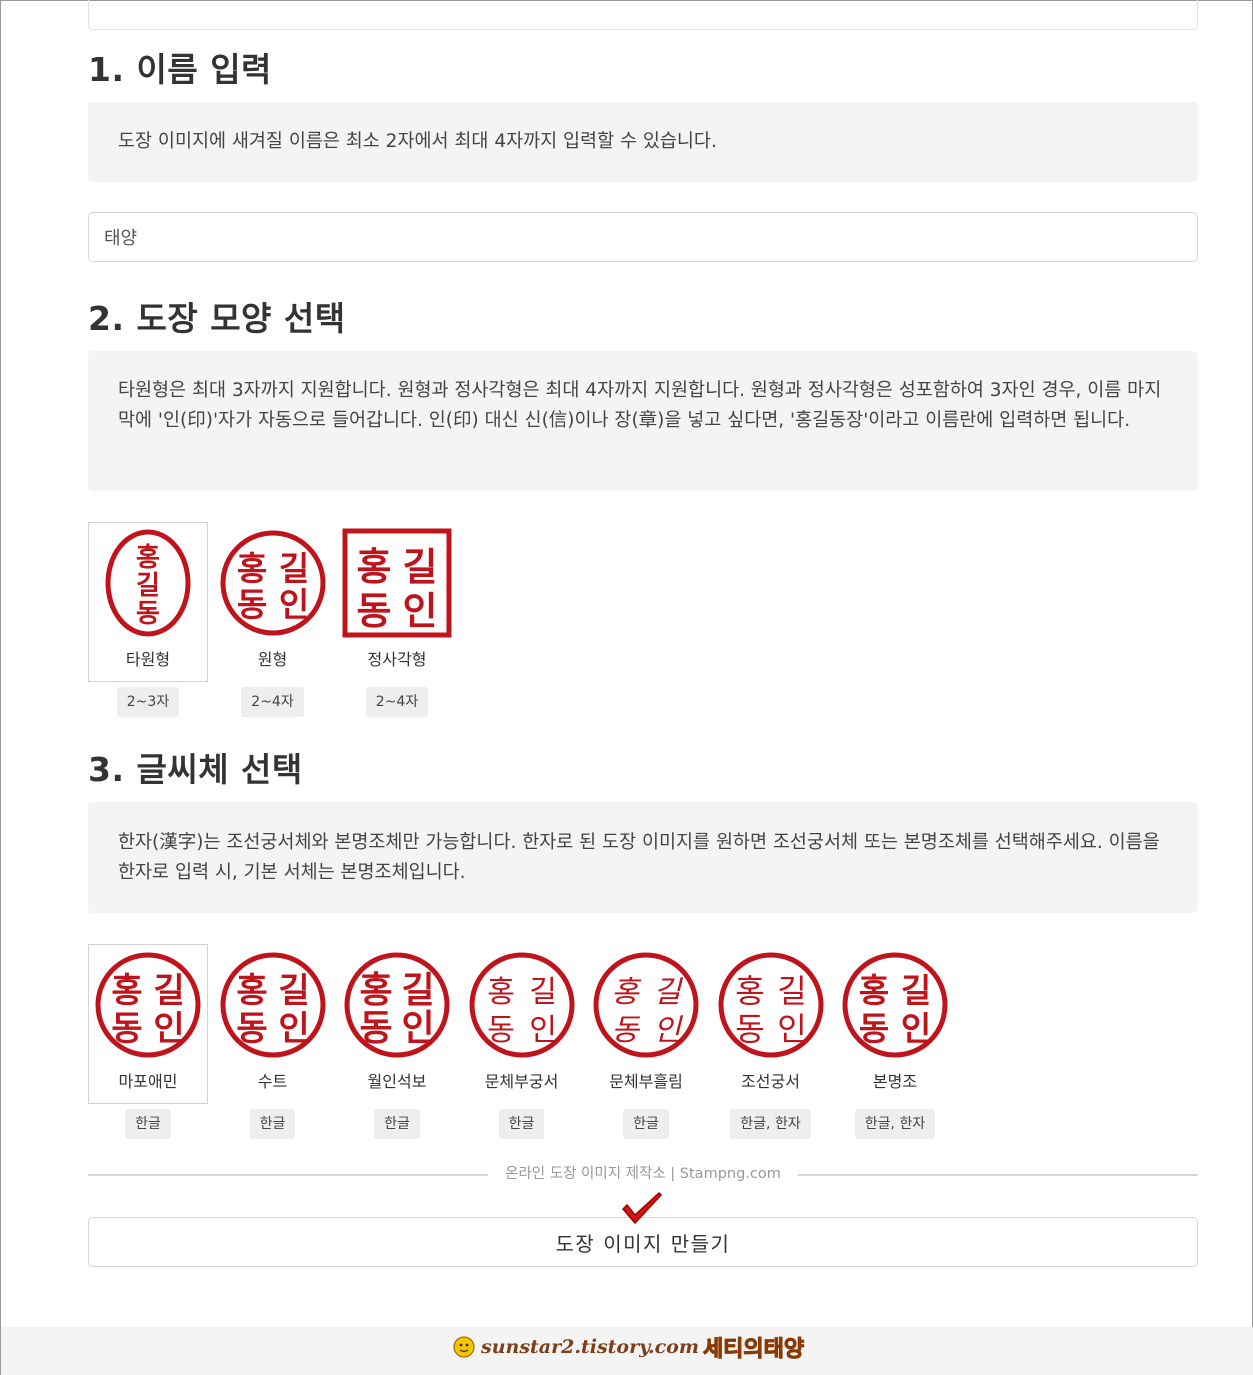 This screenshot has height=1375, width=1253. I want to click on font-card: 홍 길 동 인본명조, so click(895, 1024).